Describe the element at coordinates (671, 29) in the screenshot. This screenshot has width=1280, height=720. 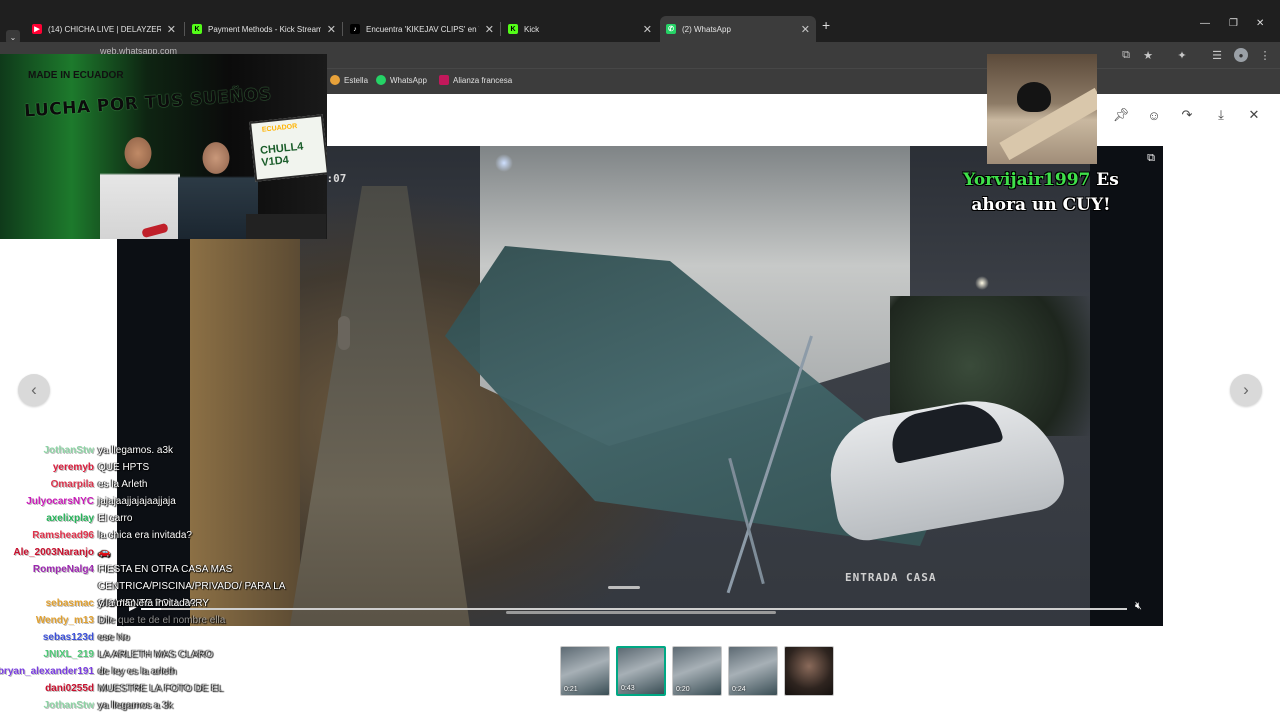
I see `whatsapp-icon: ✆` at that location.